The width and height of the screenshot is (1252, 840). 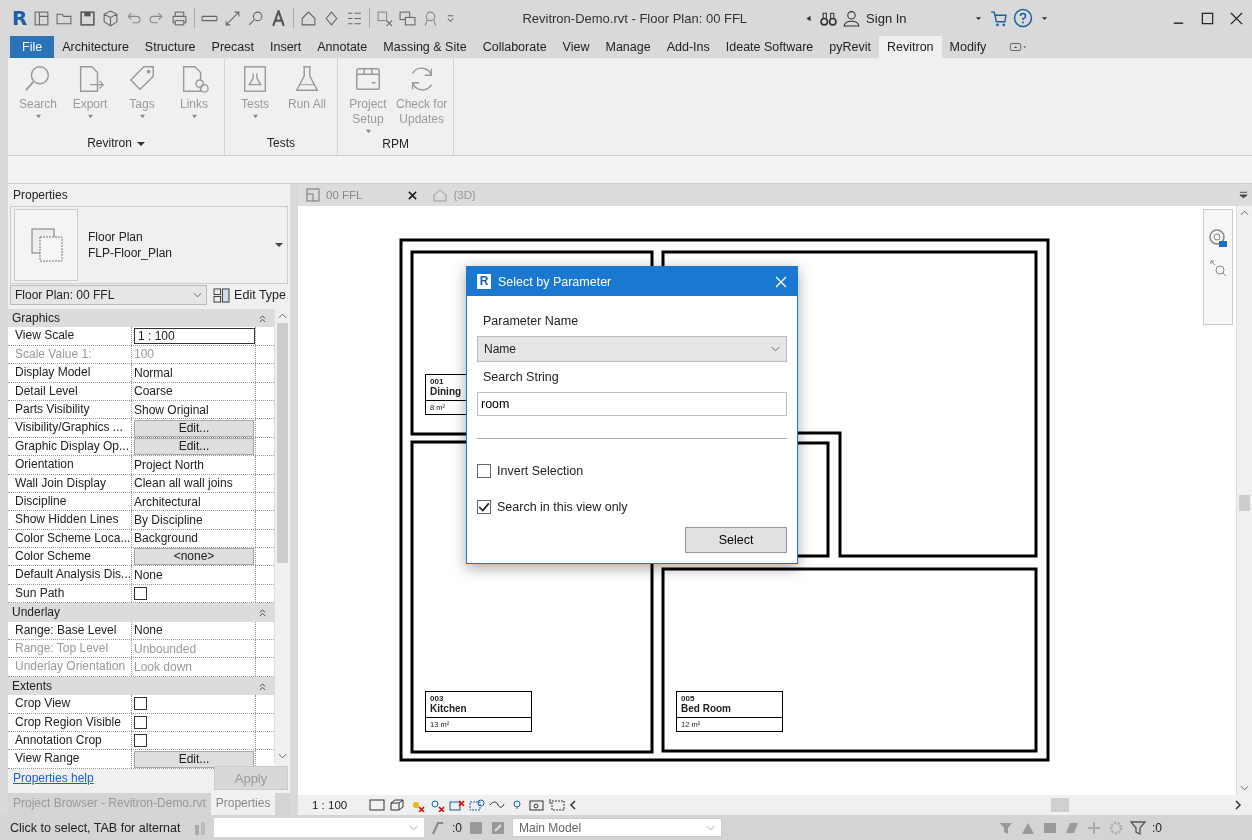 What do you see at coordinates (53, 778) in the screenshot?
I see `help-link: Properties help` at bounding box center [53, 778].